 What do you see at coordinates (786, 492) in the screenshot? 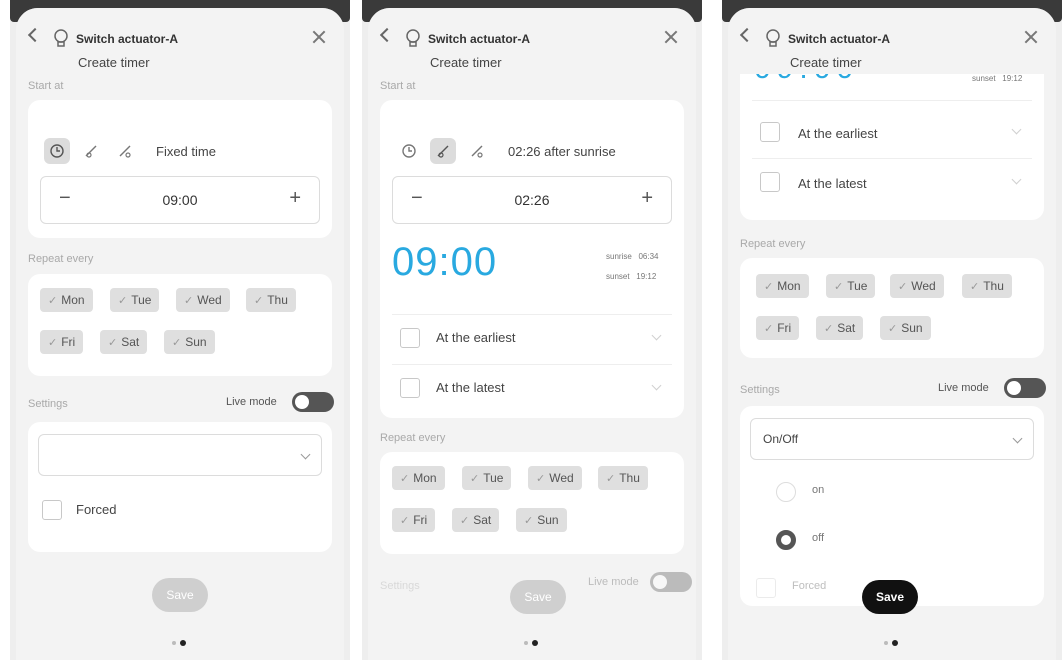
I see `option-on-radio` at bounding box center [786, 492].